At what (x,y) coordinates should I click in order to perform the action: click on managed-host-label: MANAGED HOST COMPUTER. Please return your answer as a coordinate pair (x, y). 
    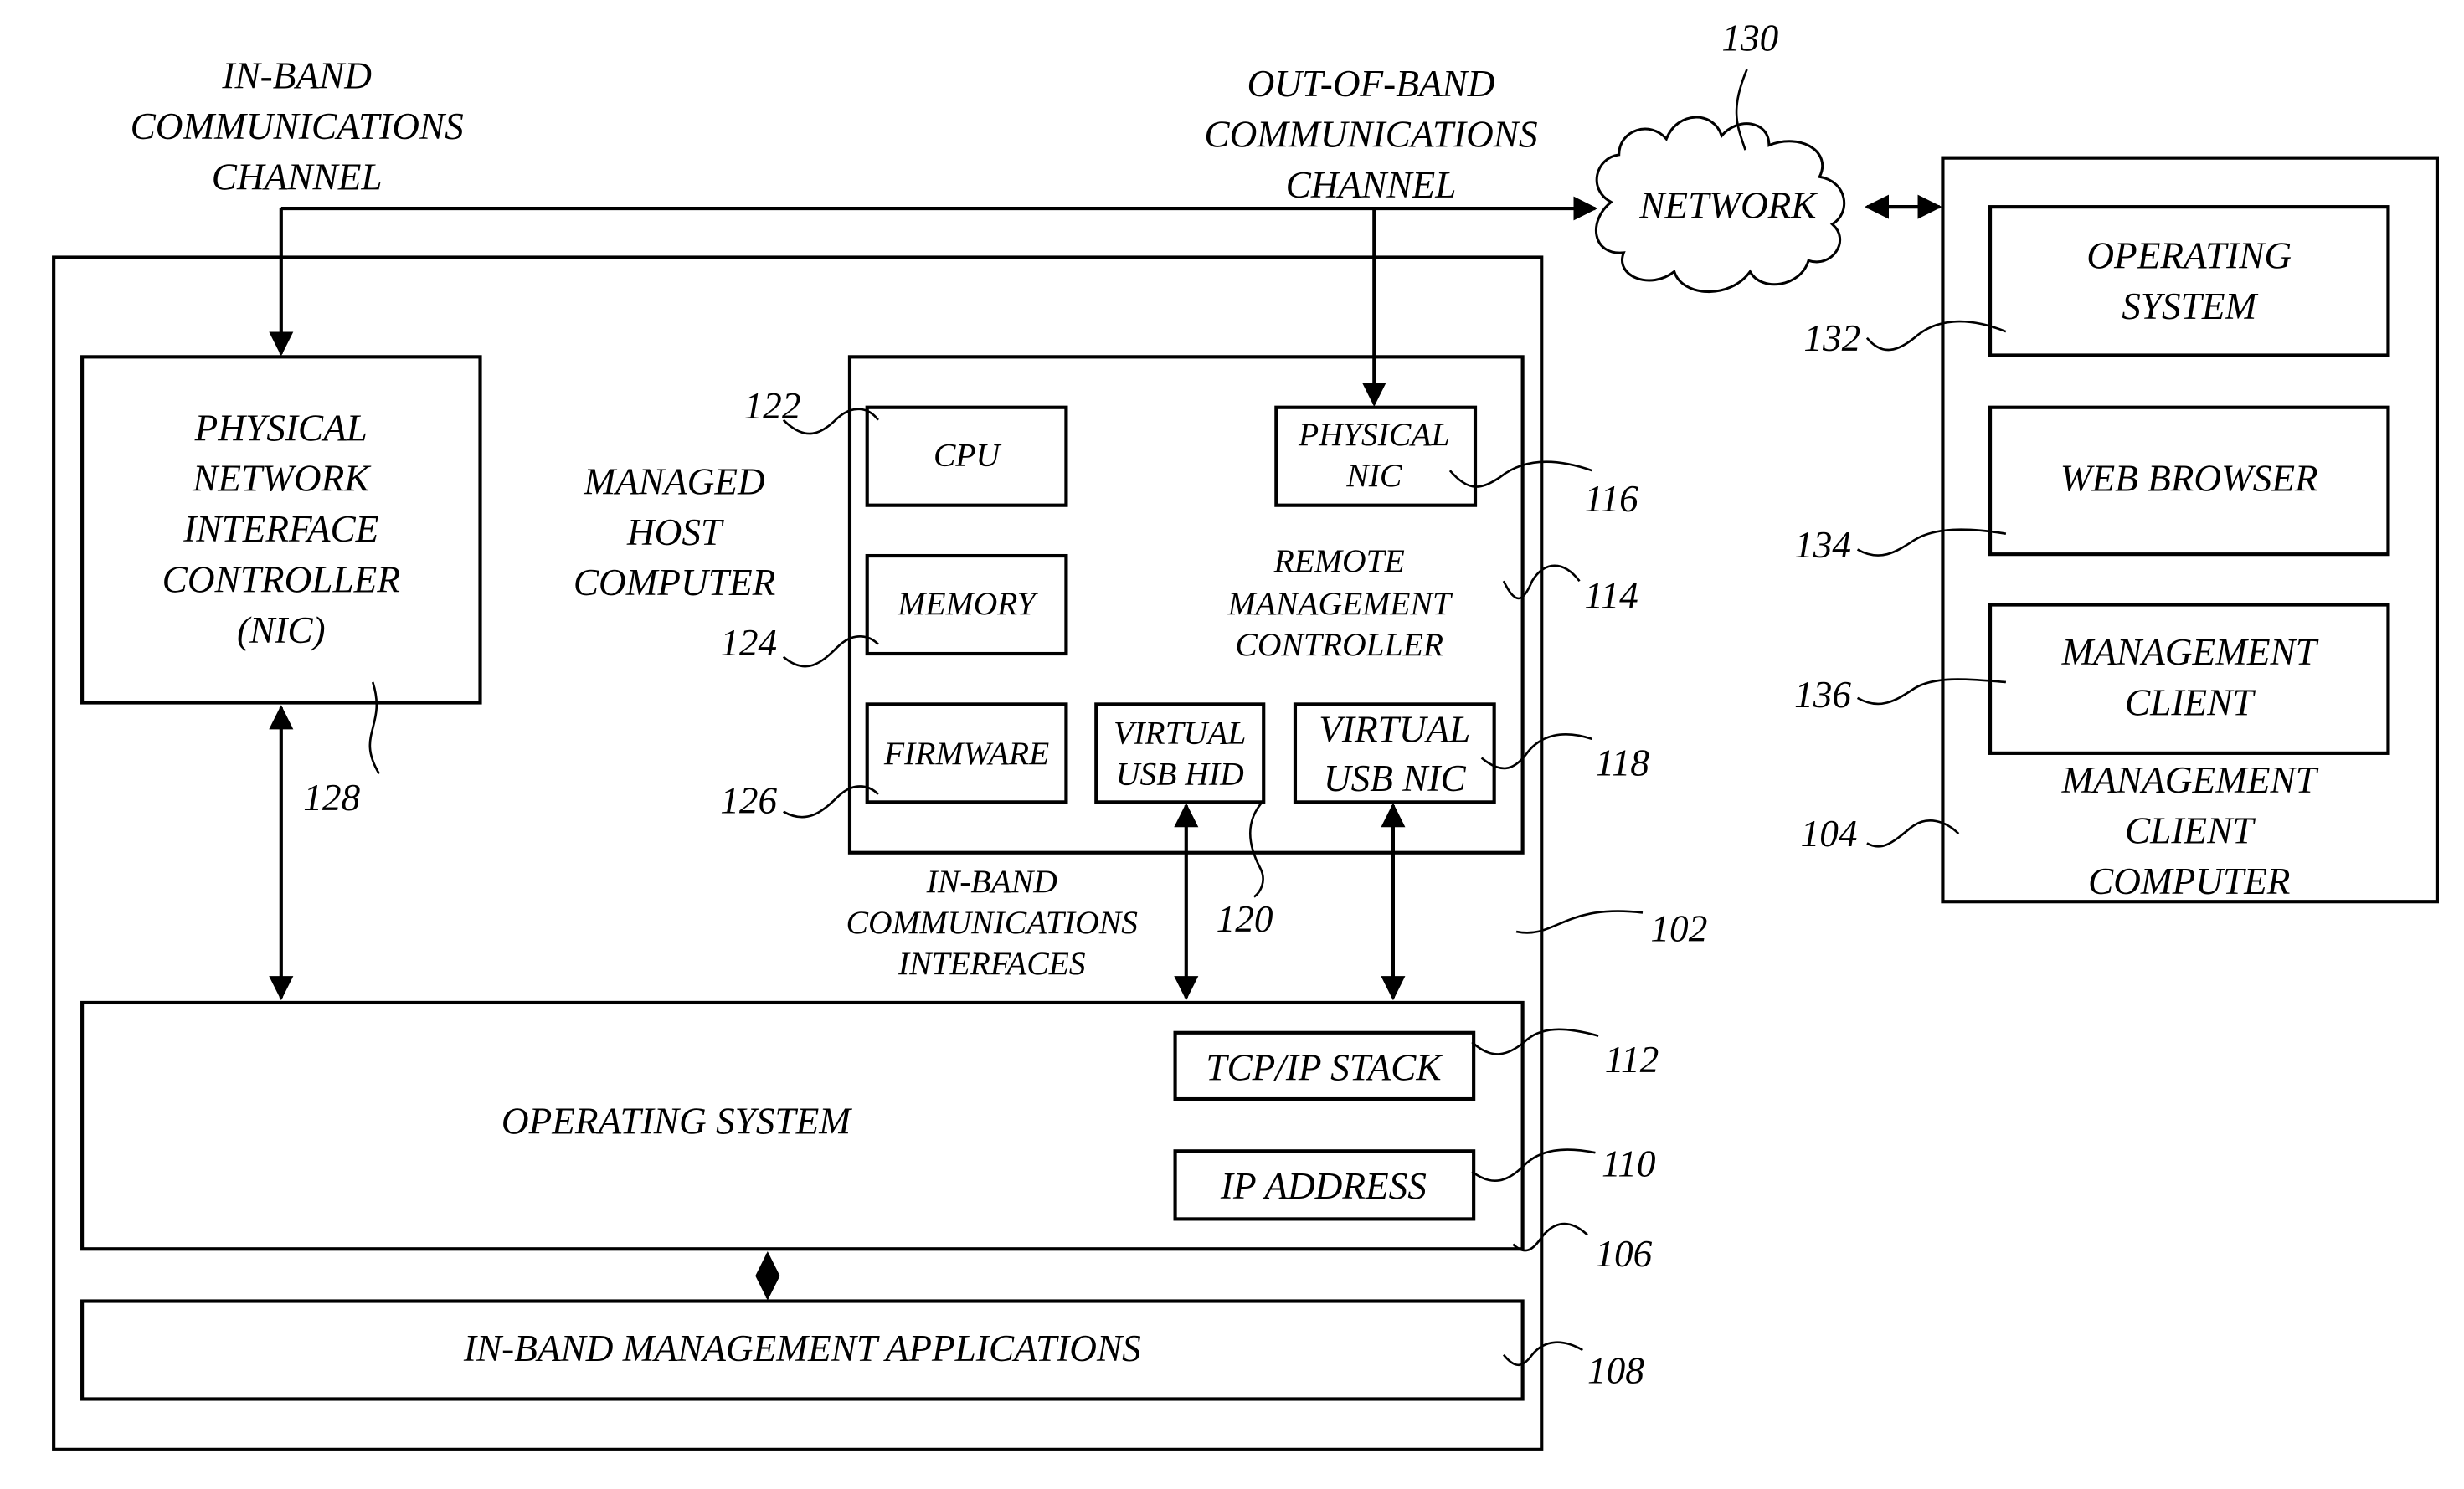
    Looking at the image, I should click on (674, 531).